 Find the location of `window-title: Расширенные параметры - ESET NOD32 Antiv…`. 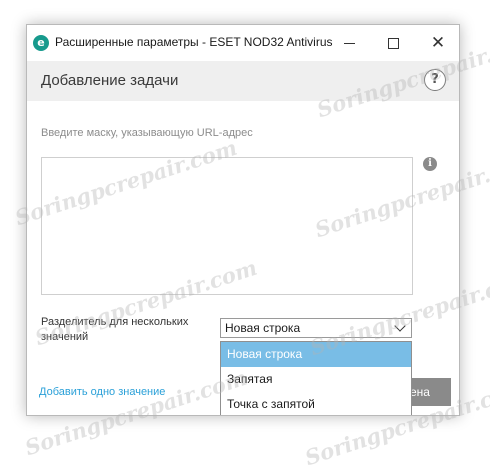

window-title: Расширенные параметры - ESET NOD32 Antiv… is located at coordinates (194, 42).